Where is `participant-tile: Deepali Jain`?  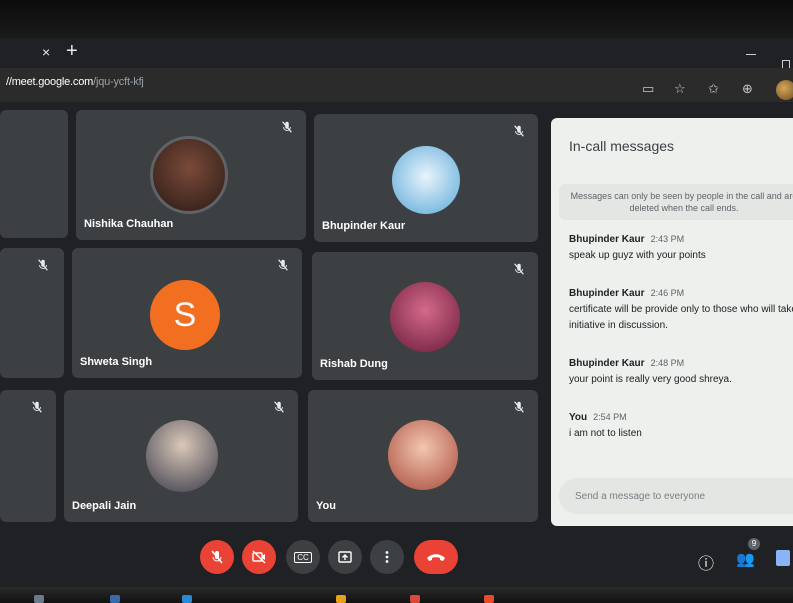 participant-tile: Deepali Jain is located at coordinates (181, 456).